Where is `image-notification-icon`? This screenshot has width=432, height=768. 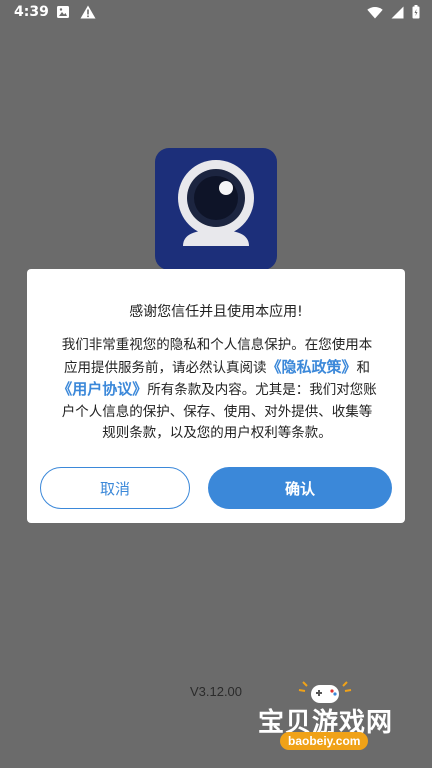
image-notification-icon is located at coordinates (63, 14).